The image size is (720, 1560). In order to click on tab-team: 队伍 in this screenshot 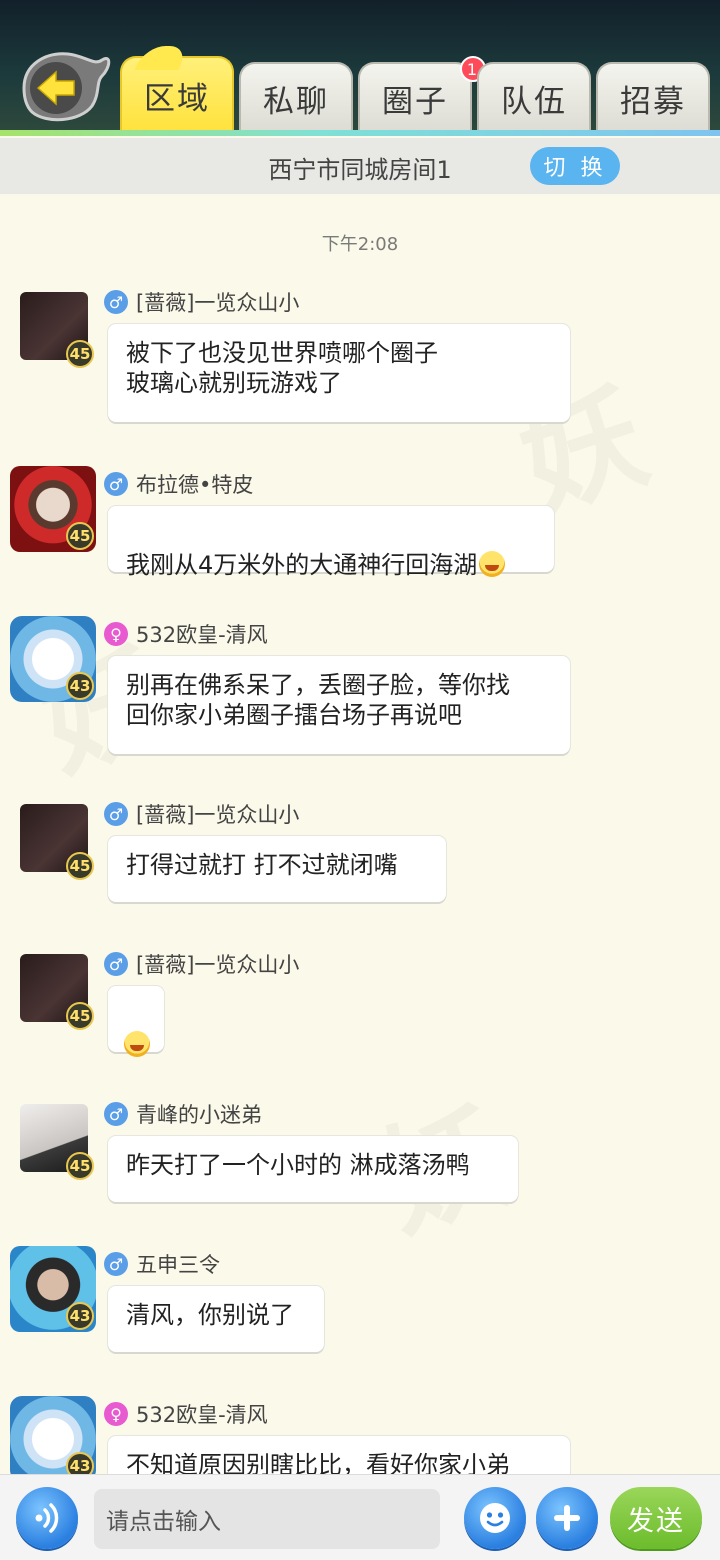, I will do `click(534, 97)`.